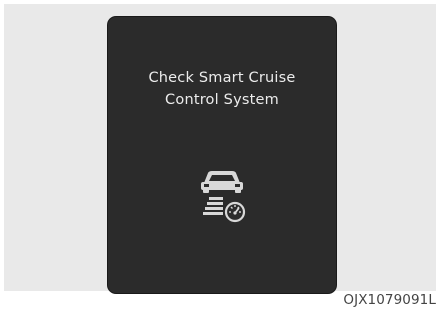  Describe the element at coordinates (223, 197) in the screenshot. I see `smart-cruise-control-warning-icon` at that location.